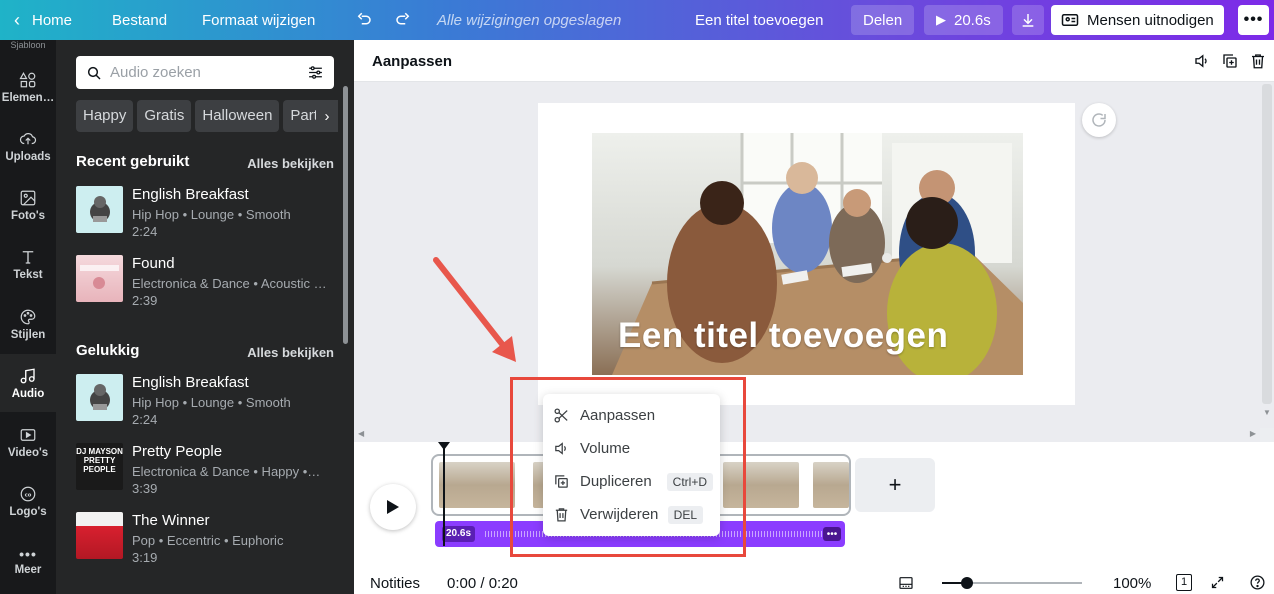  I want to click on volume-icon, so click(1202, 61).